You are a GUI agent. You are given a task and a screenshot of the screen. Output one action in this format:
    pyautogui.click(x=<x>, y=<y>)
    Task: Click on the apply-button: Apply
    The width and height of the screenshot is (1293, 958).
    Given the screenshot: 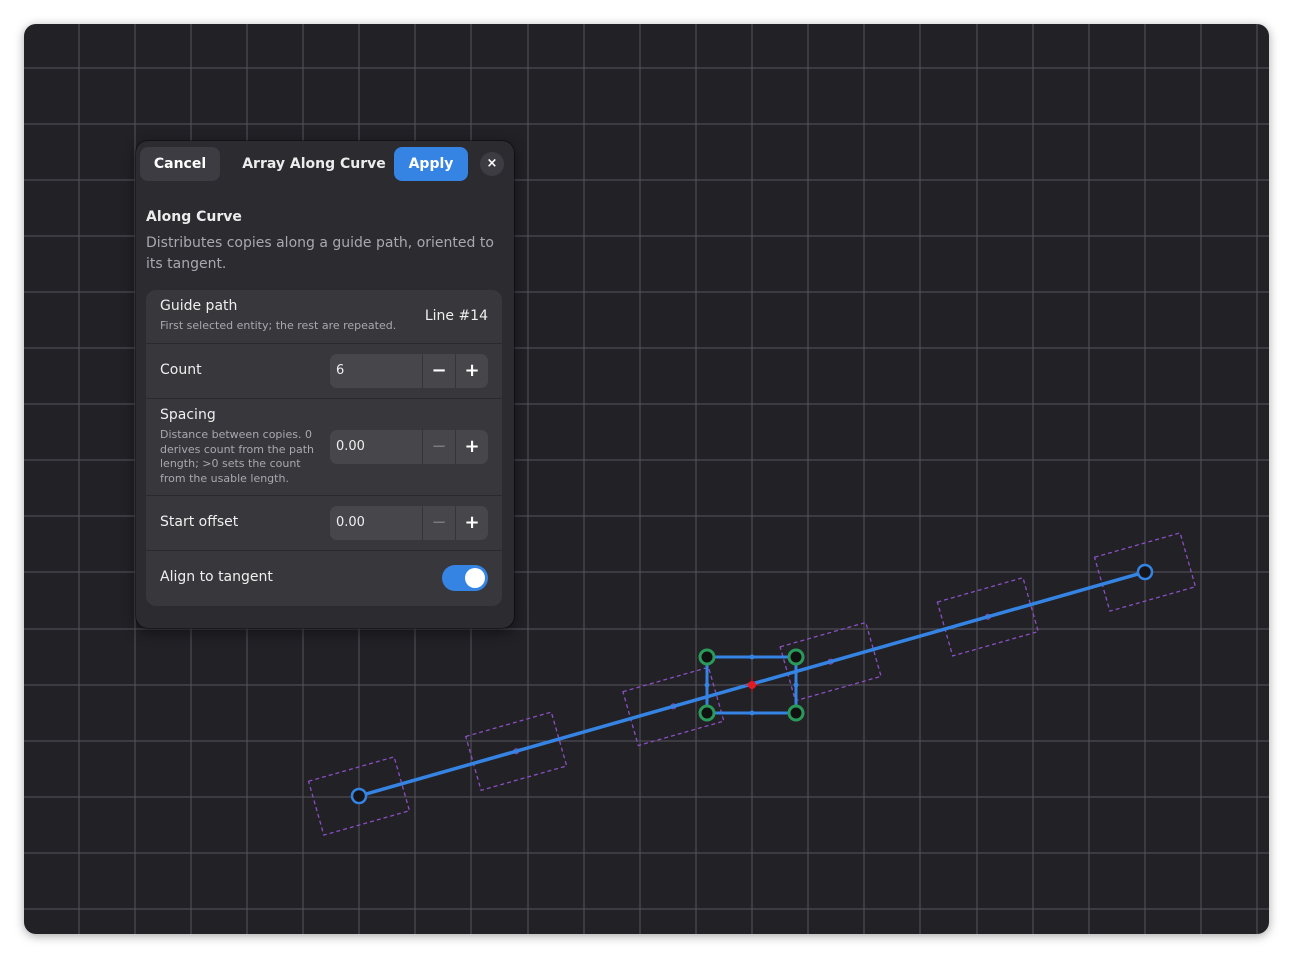 What is the action you would take?
    pyautogui.click(x=431, y=164)
    